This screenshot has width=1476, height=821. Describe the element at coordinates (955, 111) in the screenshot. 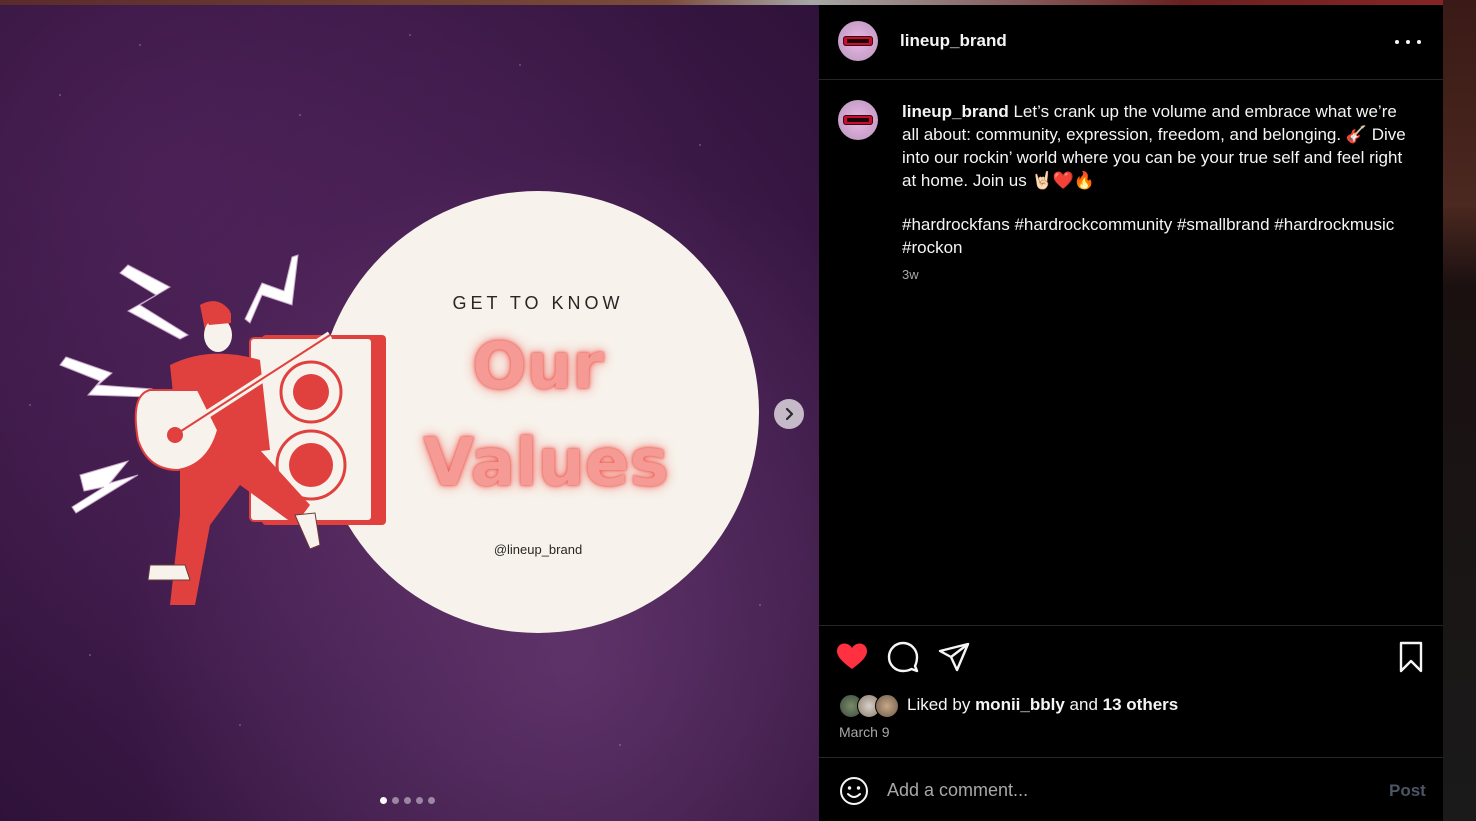

I see `caption-username: lineup_brand` at that location.